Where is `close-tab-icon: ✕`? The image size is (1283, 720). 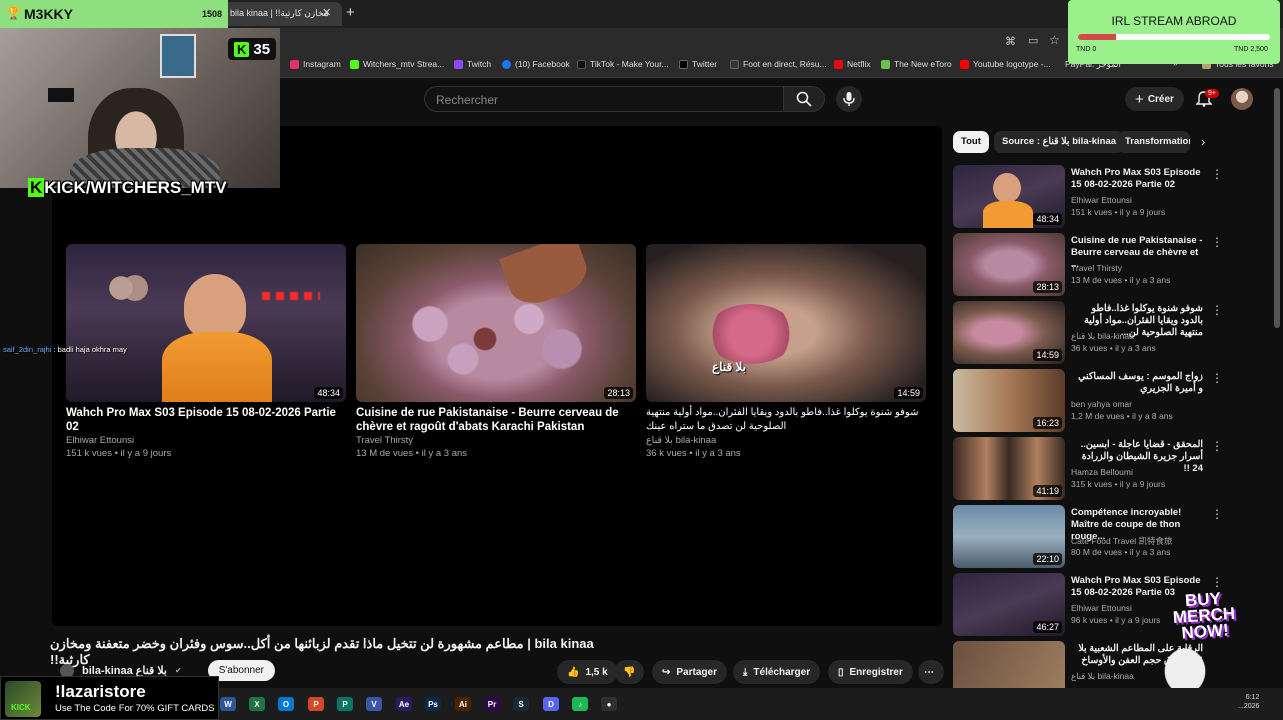 close-tab-icon: ✕ is located at coordinates (326, 12).